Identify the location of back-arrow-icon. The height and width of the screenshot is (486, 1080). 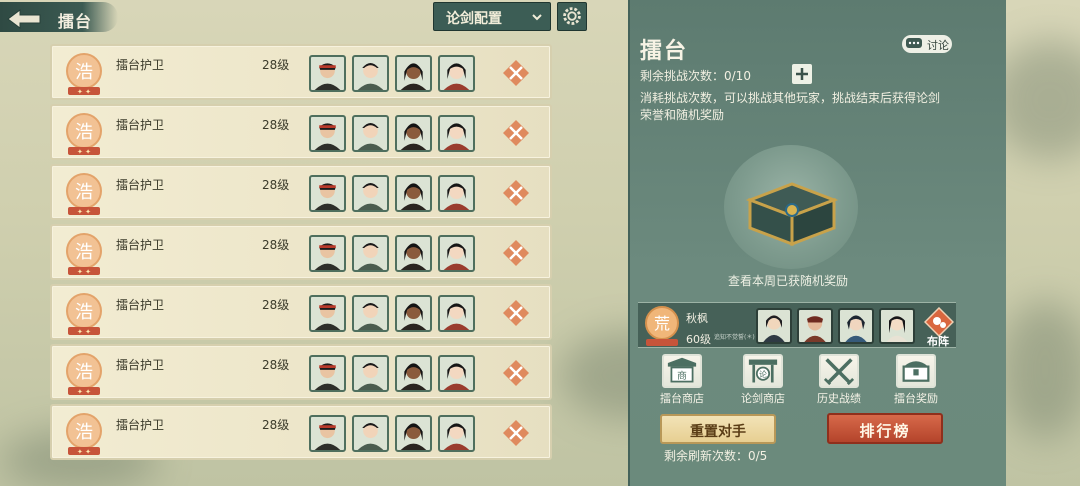
(24, 19).